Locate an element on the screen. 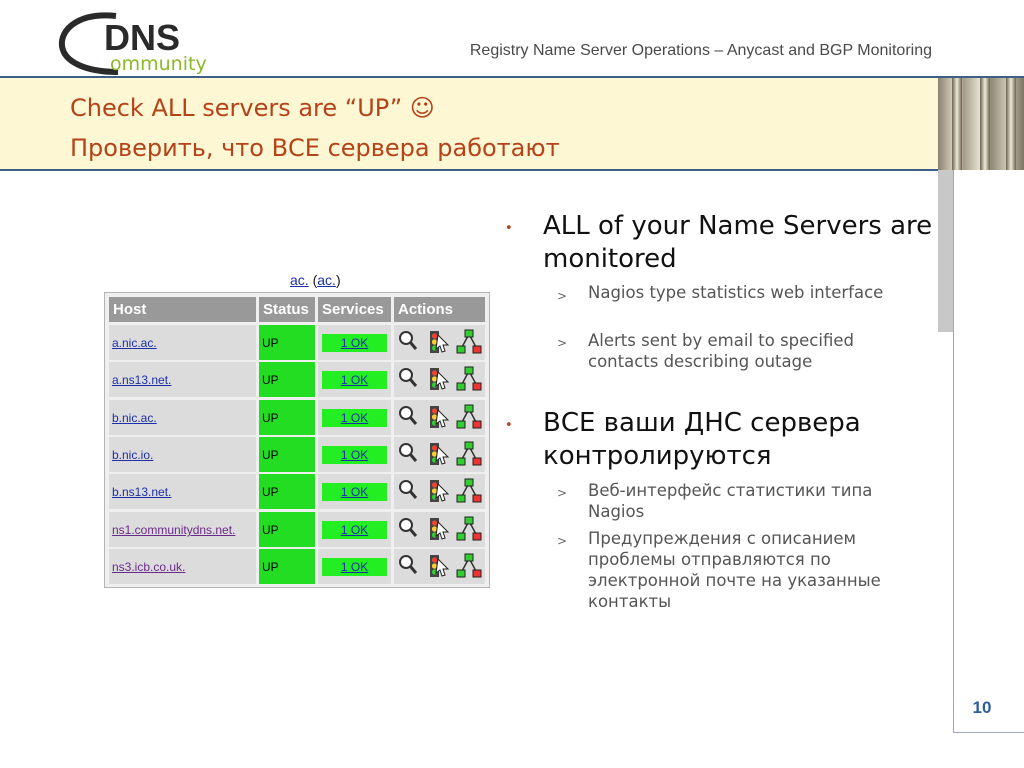 The height and width of the screenshot is (768, 1024). nagios-heading-link-2: ac. is located at coordinates (326, 280).